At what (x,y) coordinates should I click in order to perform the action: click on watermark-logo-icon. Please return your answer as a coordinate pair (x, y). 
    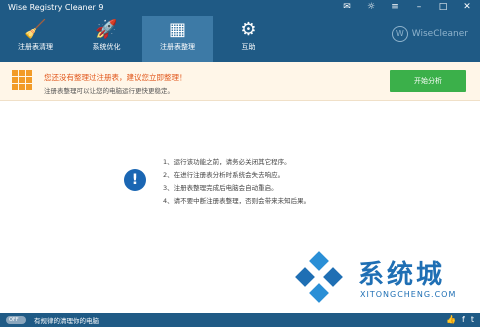
    Looking at the image, I should click on (319, 277).